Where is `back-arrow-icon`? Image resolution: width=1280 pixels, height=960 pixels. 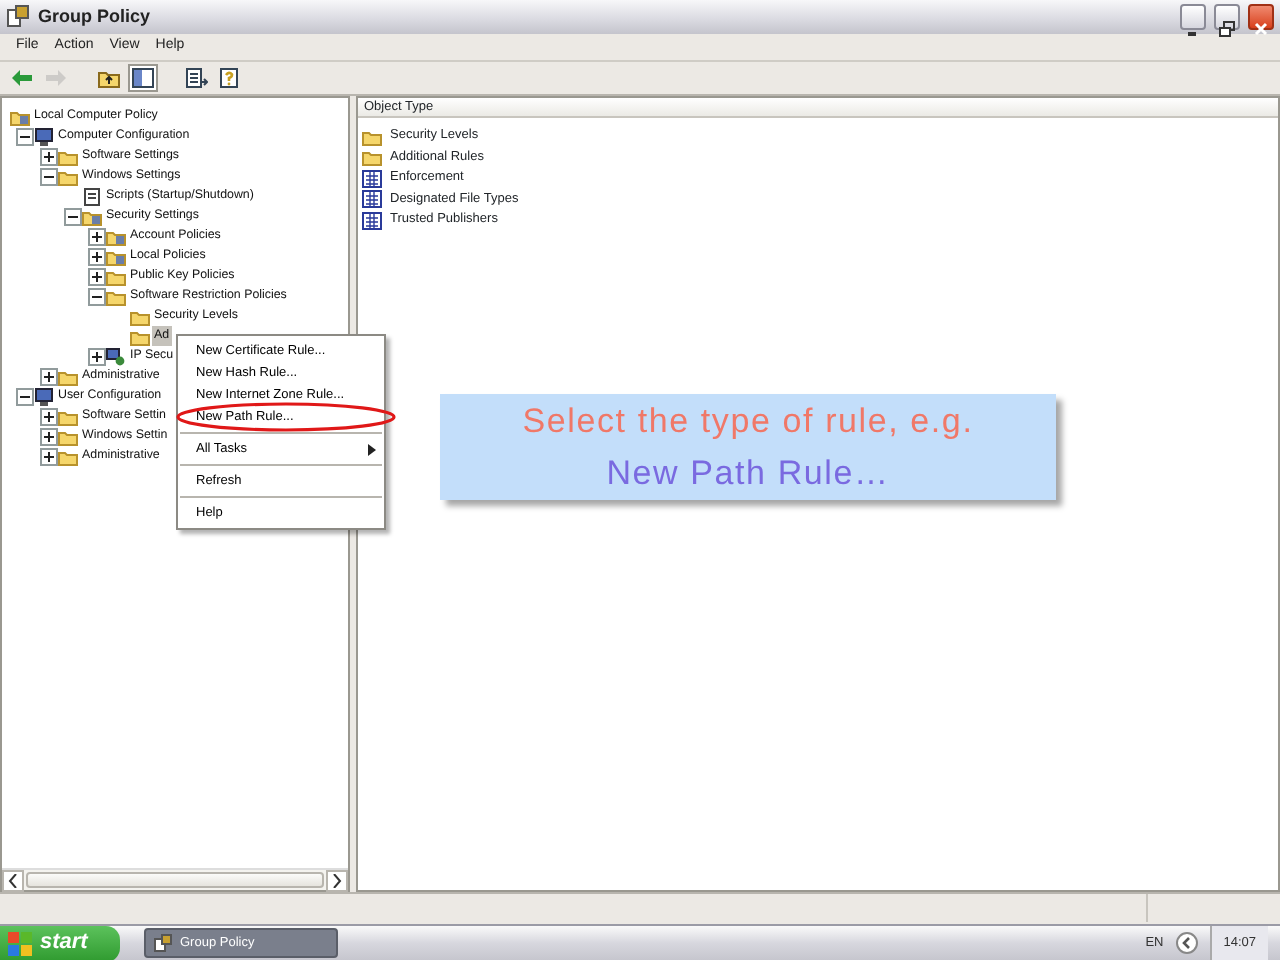
back-arrow-icon is located at coordinates (21, 78).